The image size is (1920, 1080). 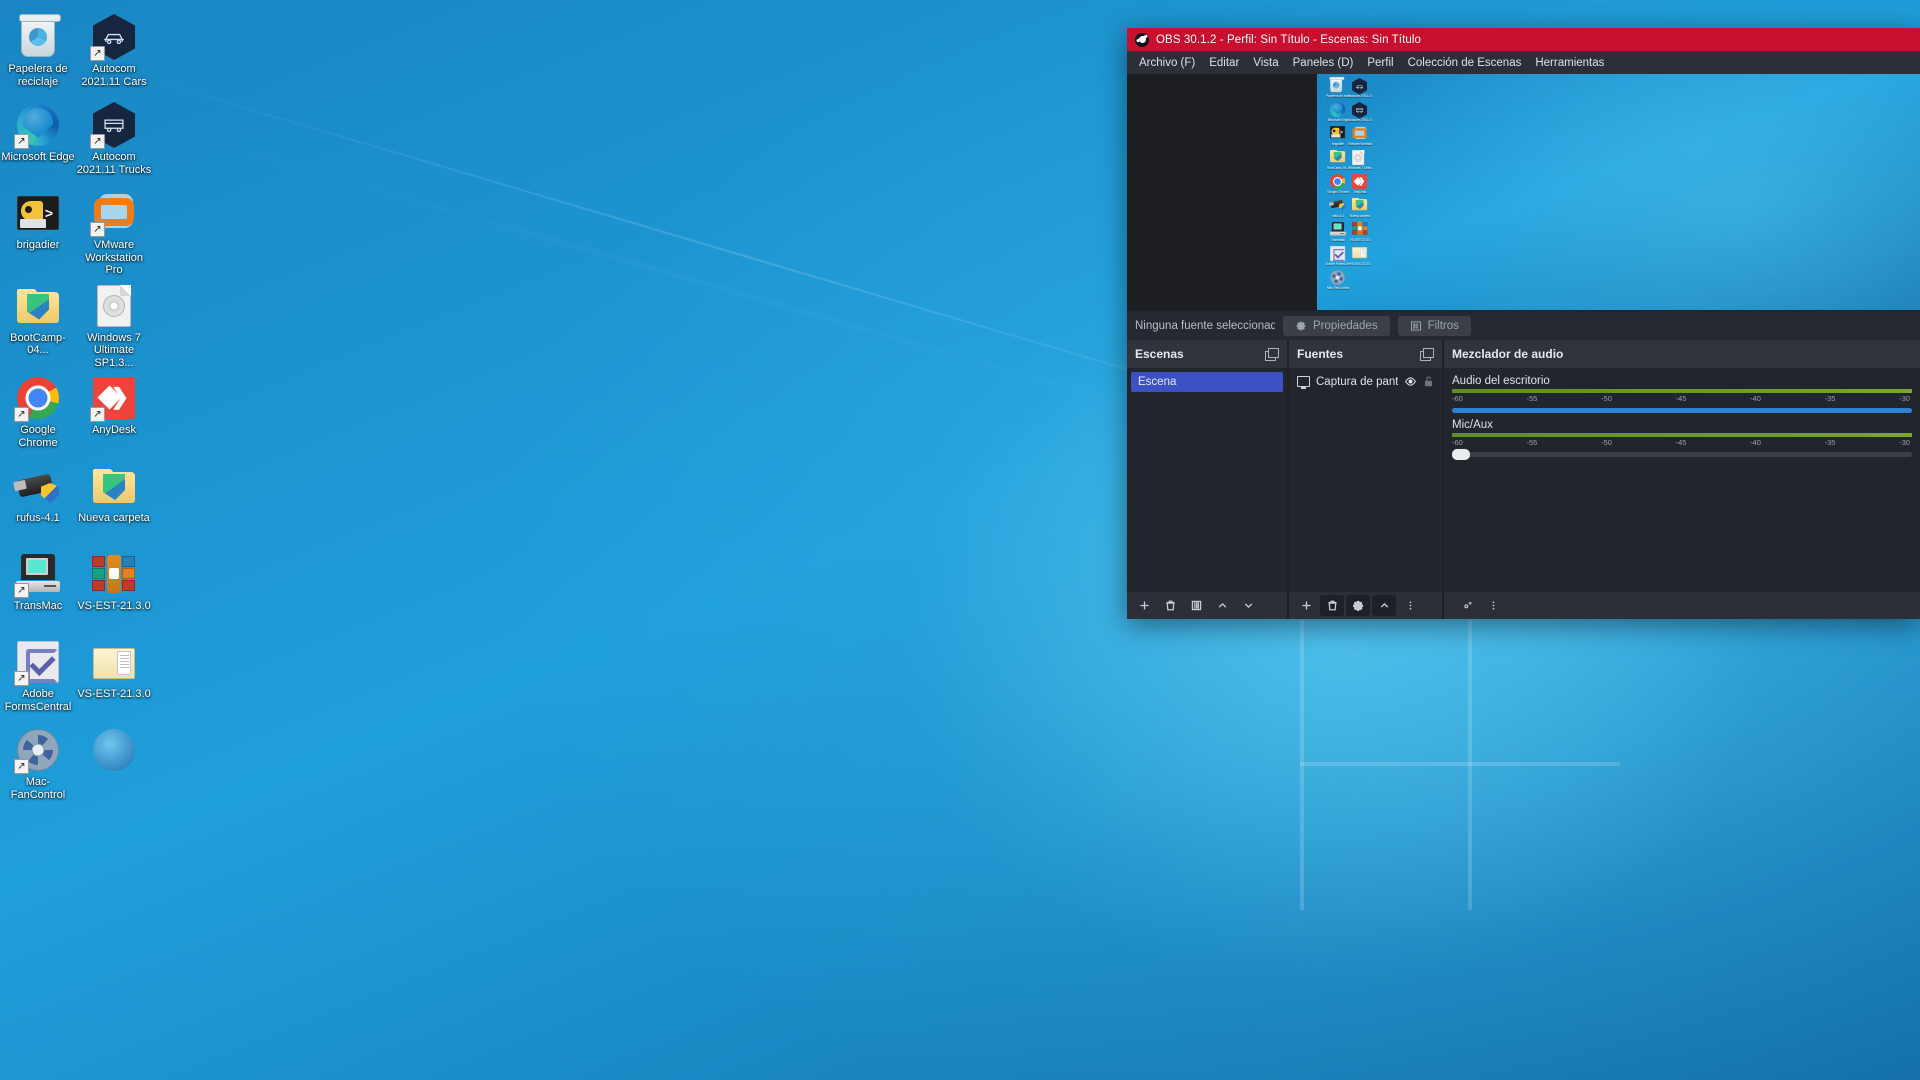 What do you see at coordinates (37, 398) in the screenshot?
I see `chrome-icon` at bounding box center [37, 398].